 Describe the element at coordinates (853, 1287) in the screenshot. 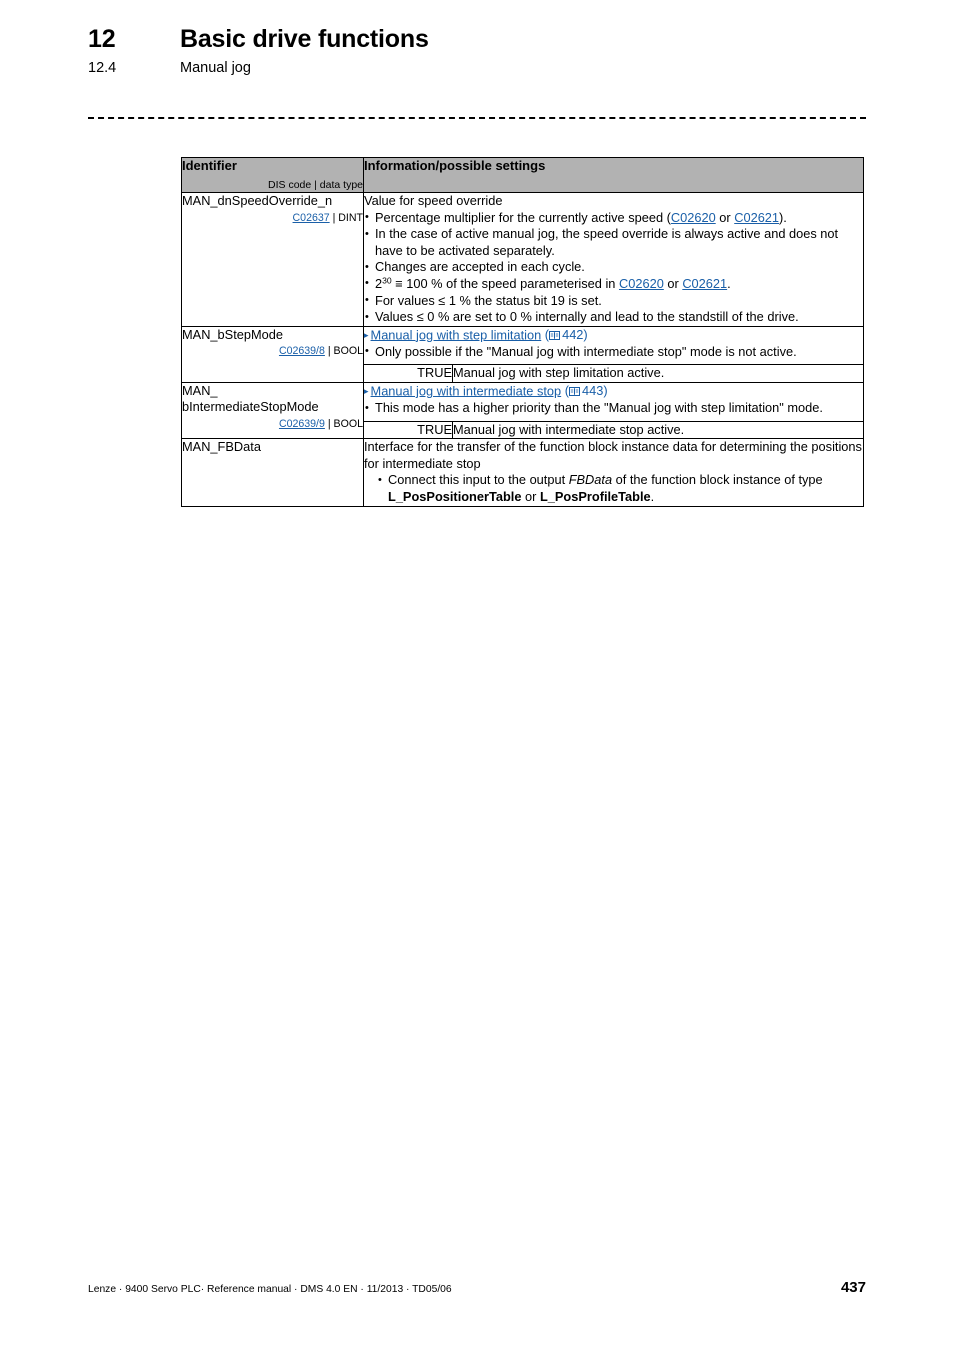

I see `footer-page-number: 437` at that location.